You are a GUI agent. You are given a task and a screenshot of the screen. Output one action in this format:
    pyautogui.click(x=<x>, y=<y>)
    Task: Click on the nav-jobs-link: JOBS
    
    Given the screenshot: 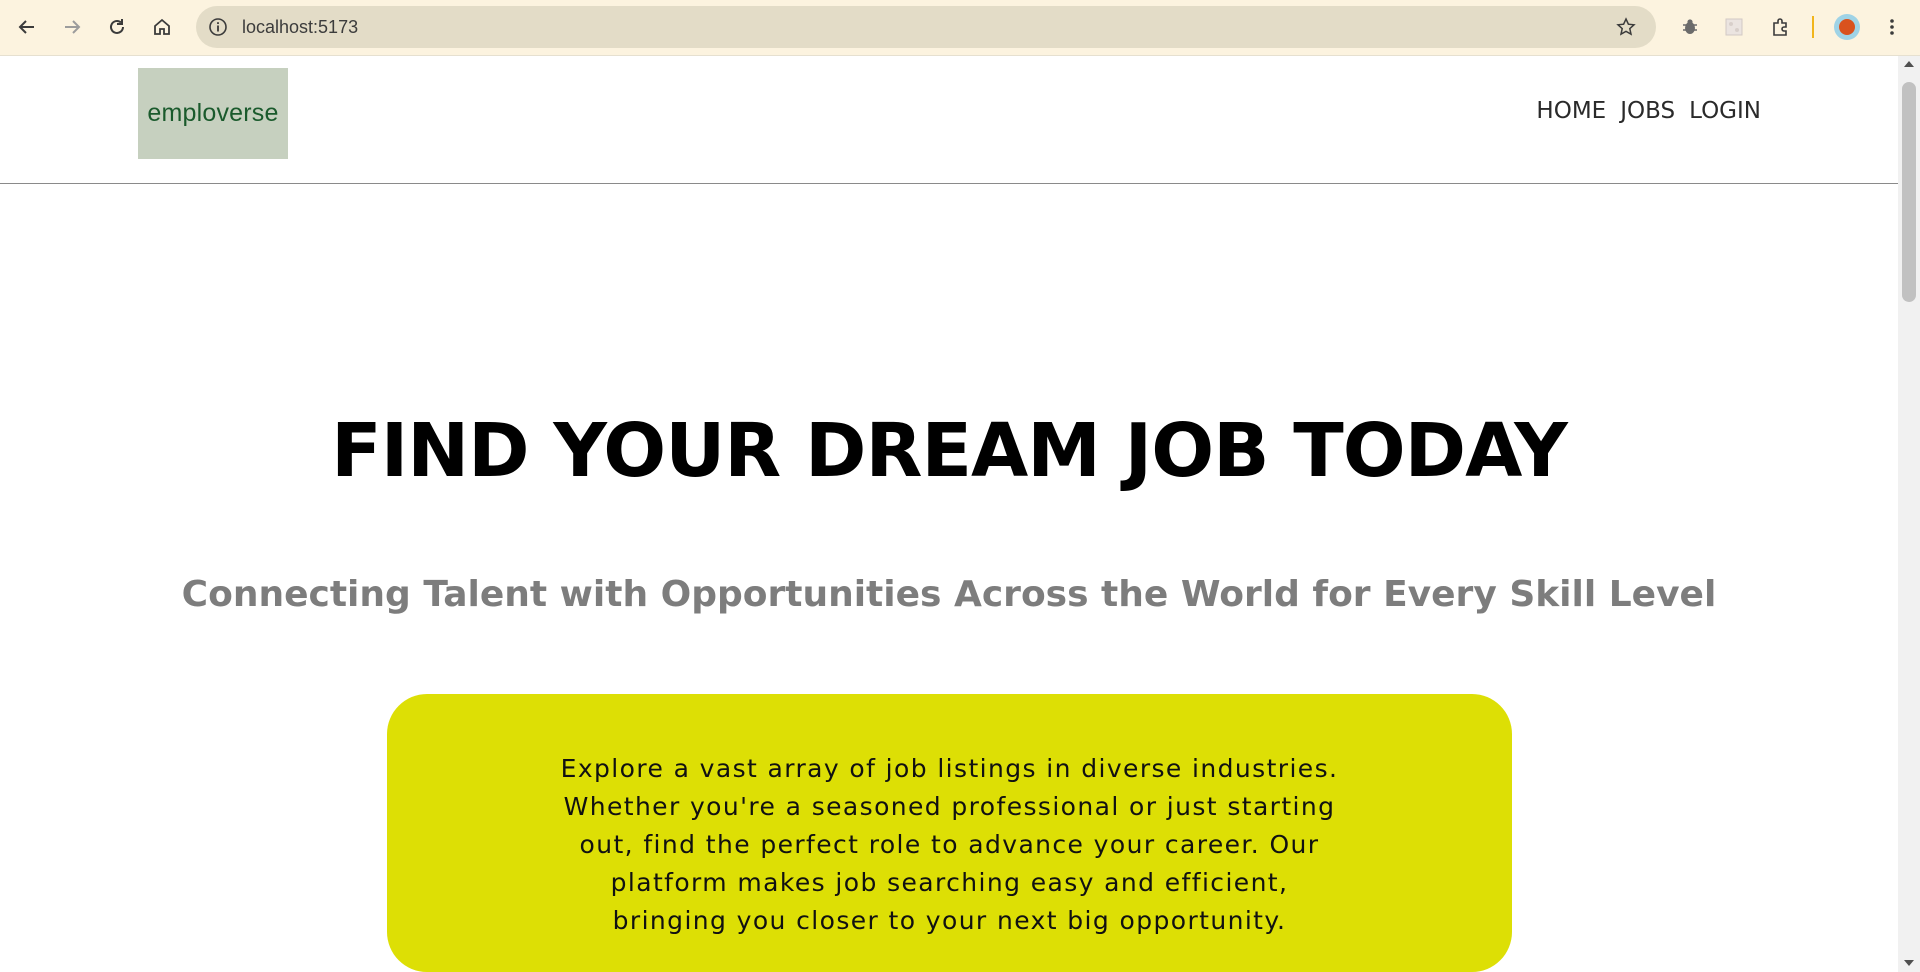 What is the action you would take?
    pyautogui.click(x=1647, y=111)
    